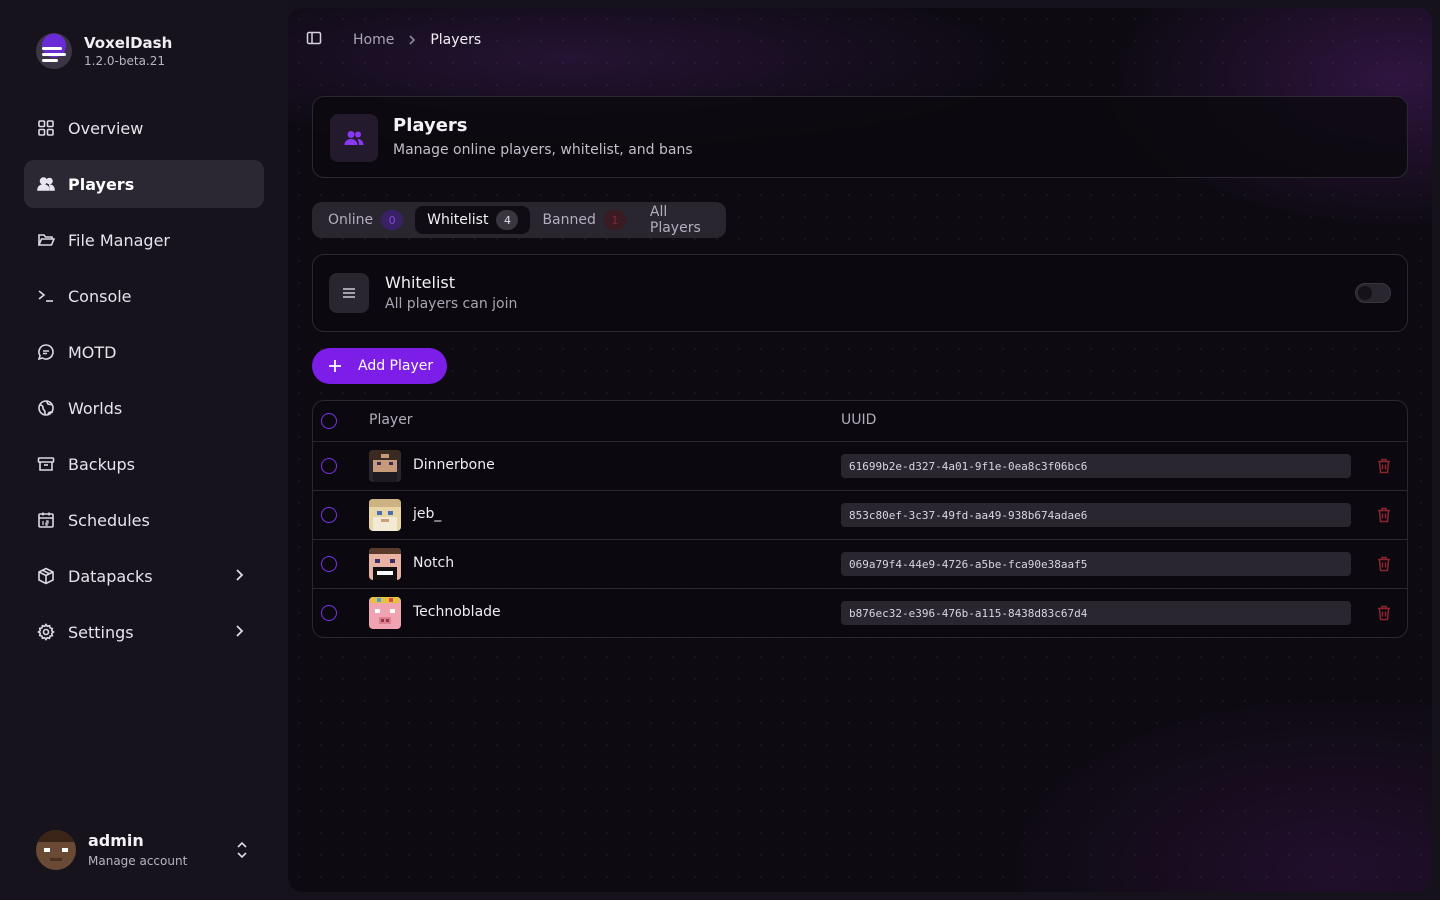 This screenshot has width=1440, height=900. What do you see at coordinates (46, 240) in the screenshot?
I see `folder-icon` at bounding box center [46, 240].